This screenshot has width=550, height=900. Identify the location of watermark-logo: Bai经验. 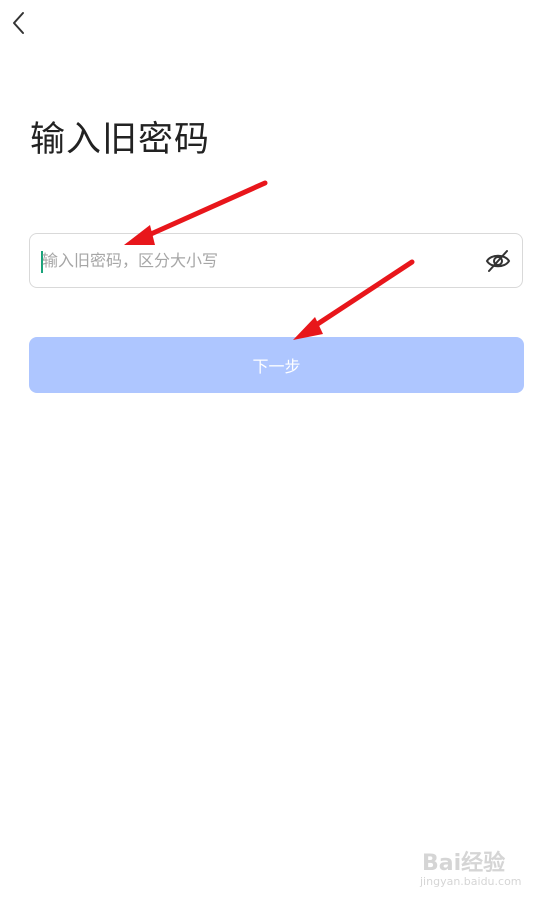
(464, 863).